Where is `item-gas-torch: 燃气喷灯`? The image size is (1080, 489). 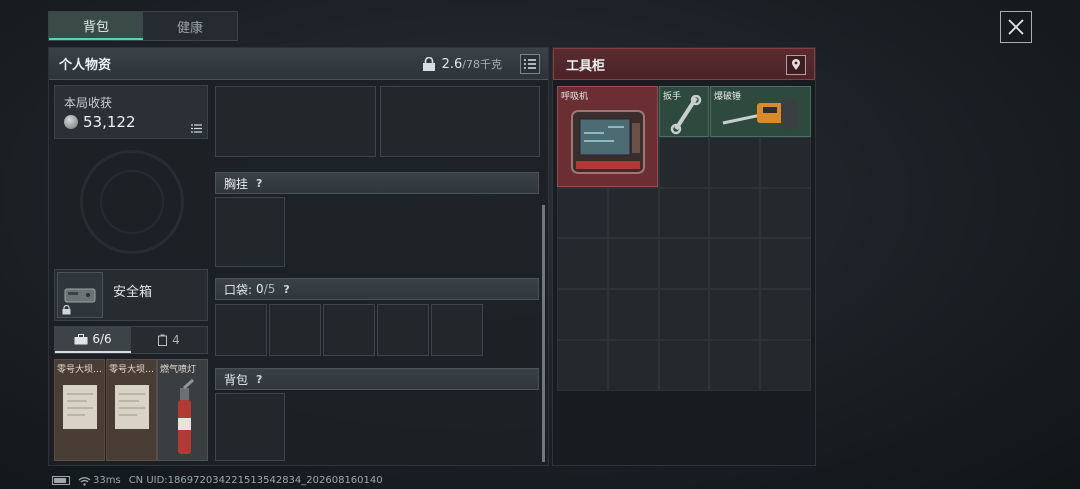 item-gas-torch: 燃气喷灯 is located at coordinates (182, 410).